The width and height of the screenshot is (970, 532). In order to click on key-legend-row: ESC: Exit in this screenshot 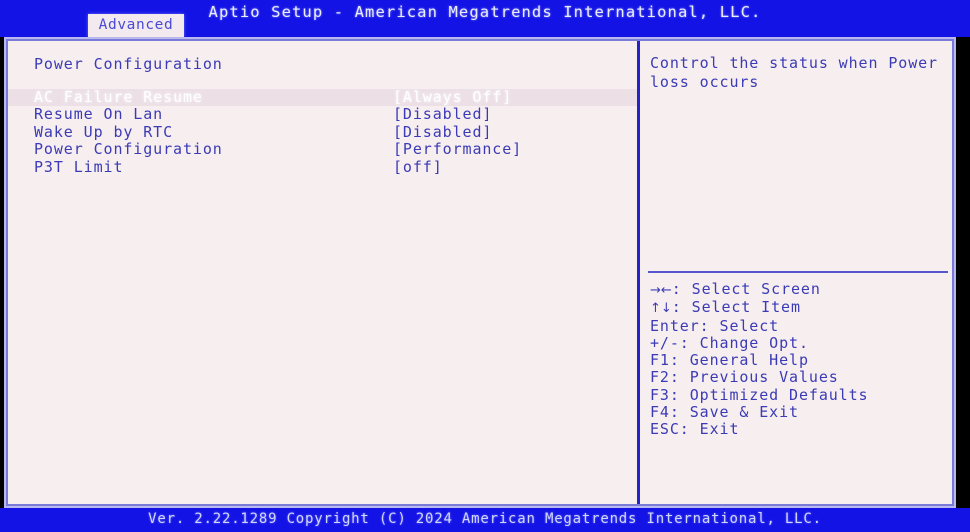, I will do `click(802, 429)`.